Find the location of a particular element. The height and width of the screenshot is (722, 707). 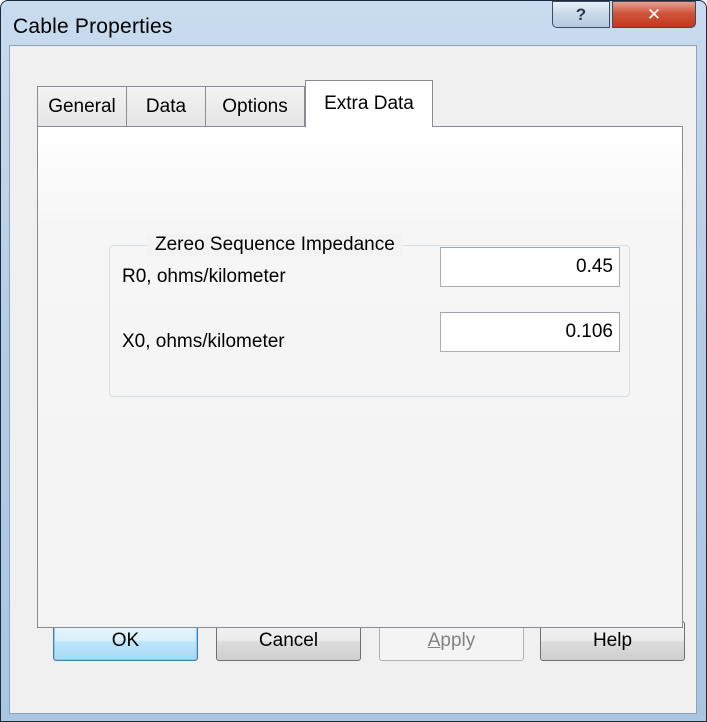

cancel-button-label: Cancel is located at coordinates (288, 640).